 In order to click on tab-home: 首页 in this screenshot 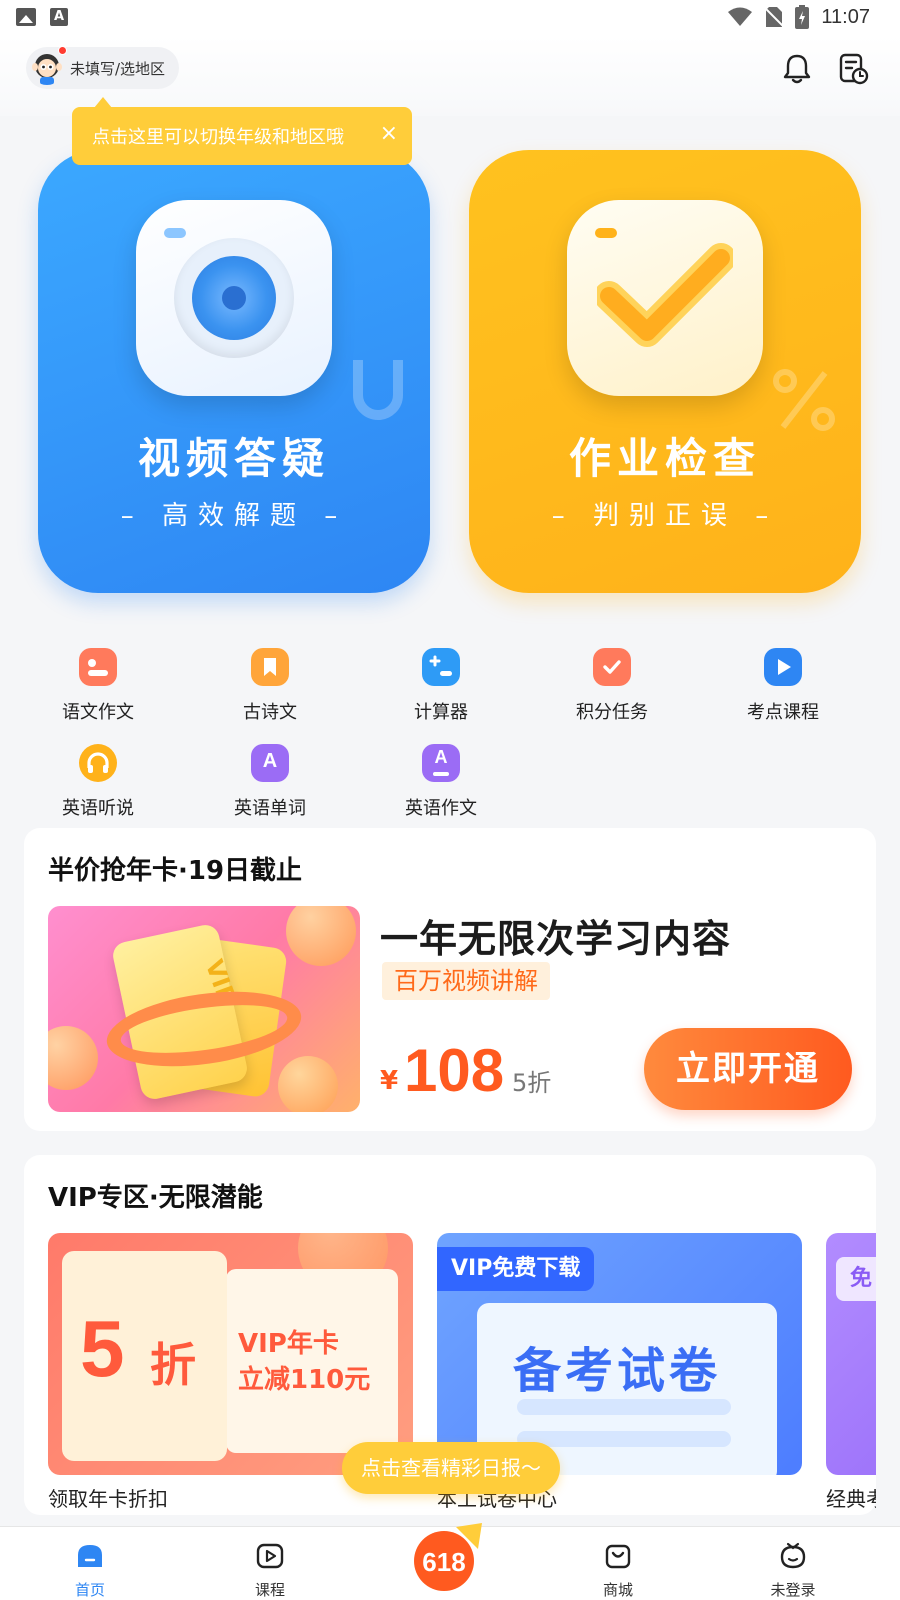, I will do `click(90, 1570)`.